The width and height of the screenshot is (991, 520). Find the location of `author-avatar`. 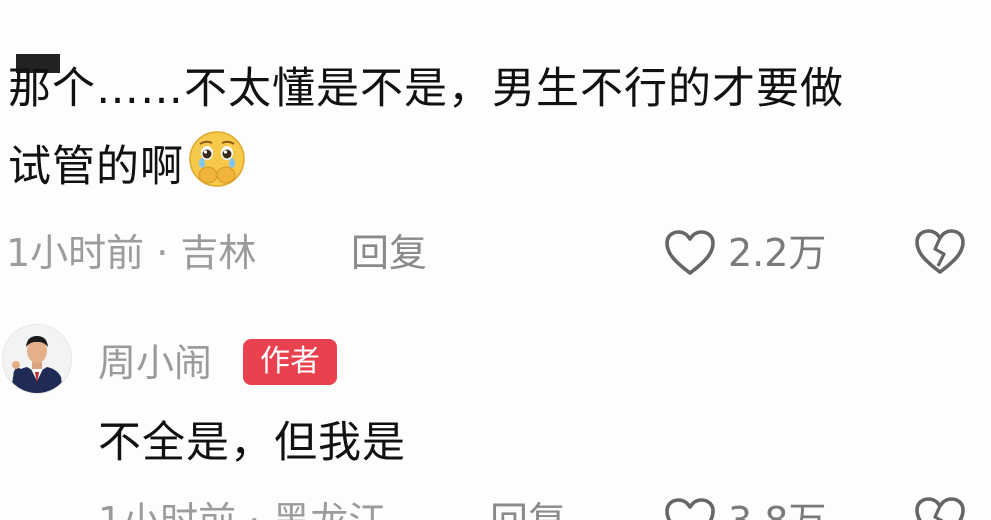

author-avatar is located at coordinates (37, 359).